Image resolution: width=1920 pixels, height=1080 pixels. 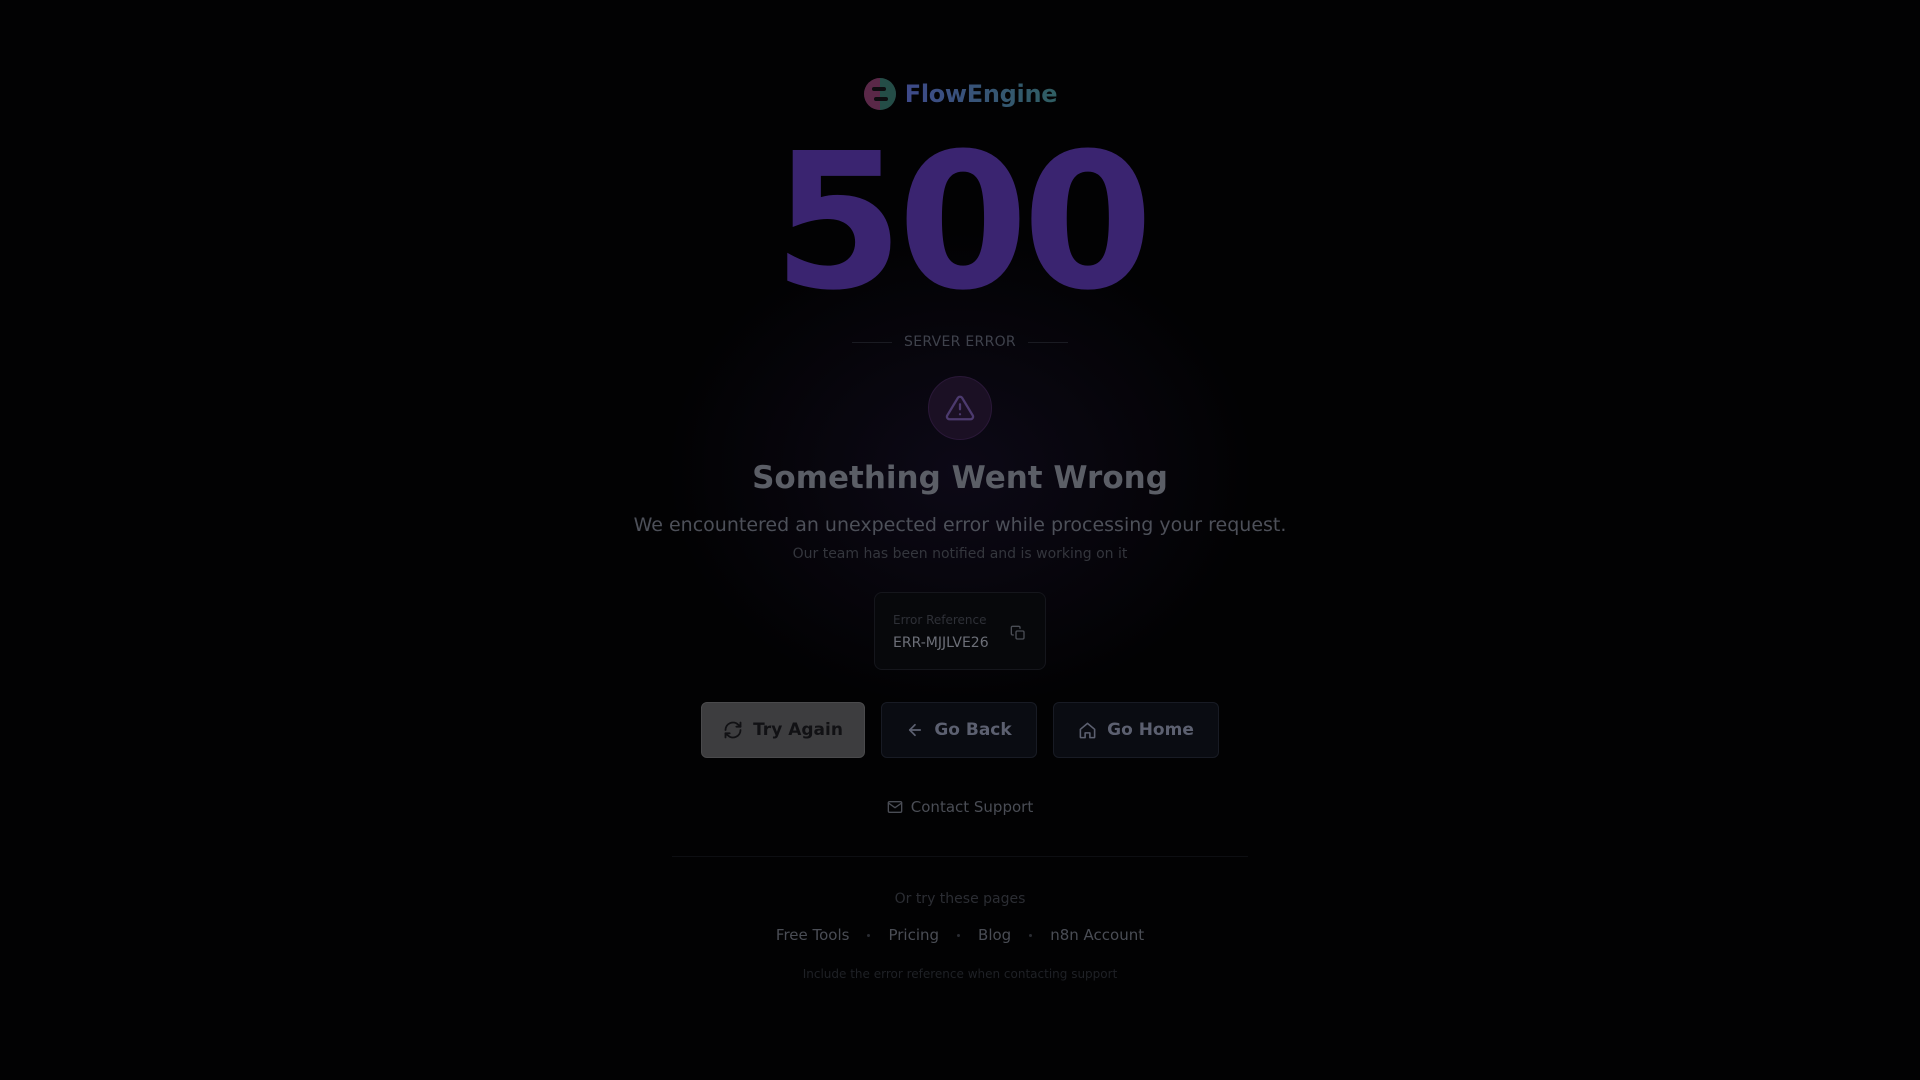 What do you see at coordinates (960, 899) in the screenshot?
I see `alternatives-heading: Or try these pages` at bounding box center [960, 899].